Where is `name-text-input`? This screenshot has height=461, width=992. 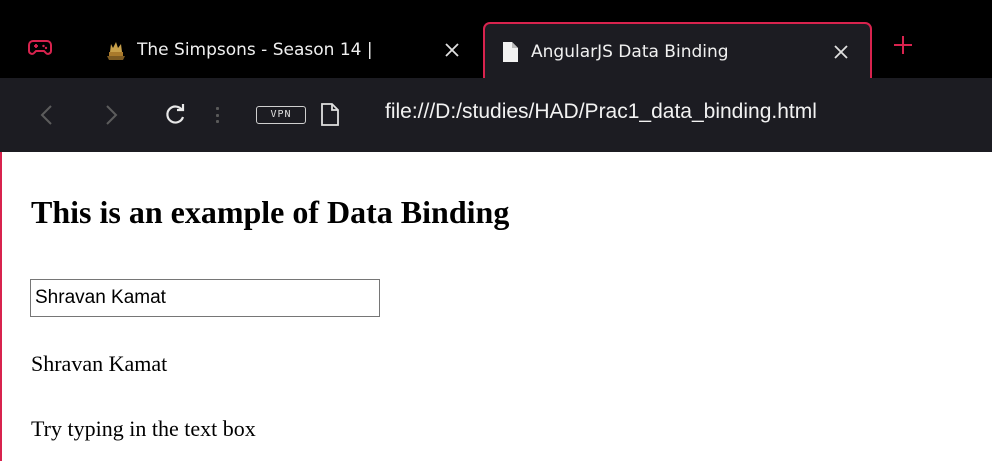 name-text-input is located at coordinates (205, 298).